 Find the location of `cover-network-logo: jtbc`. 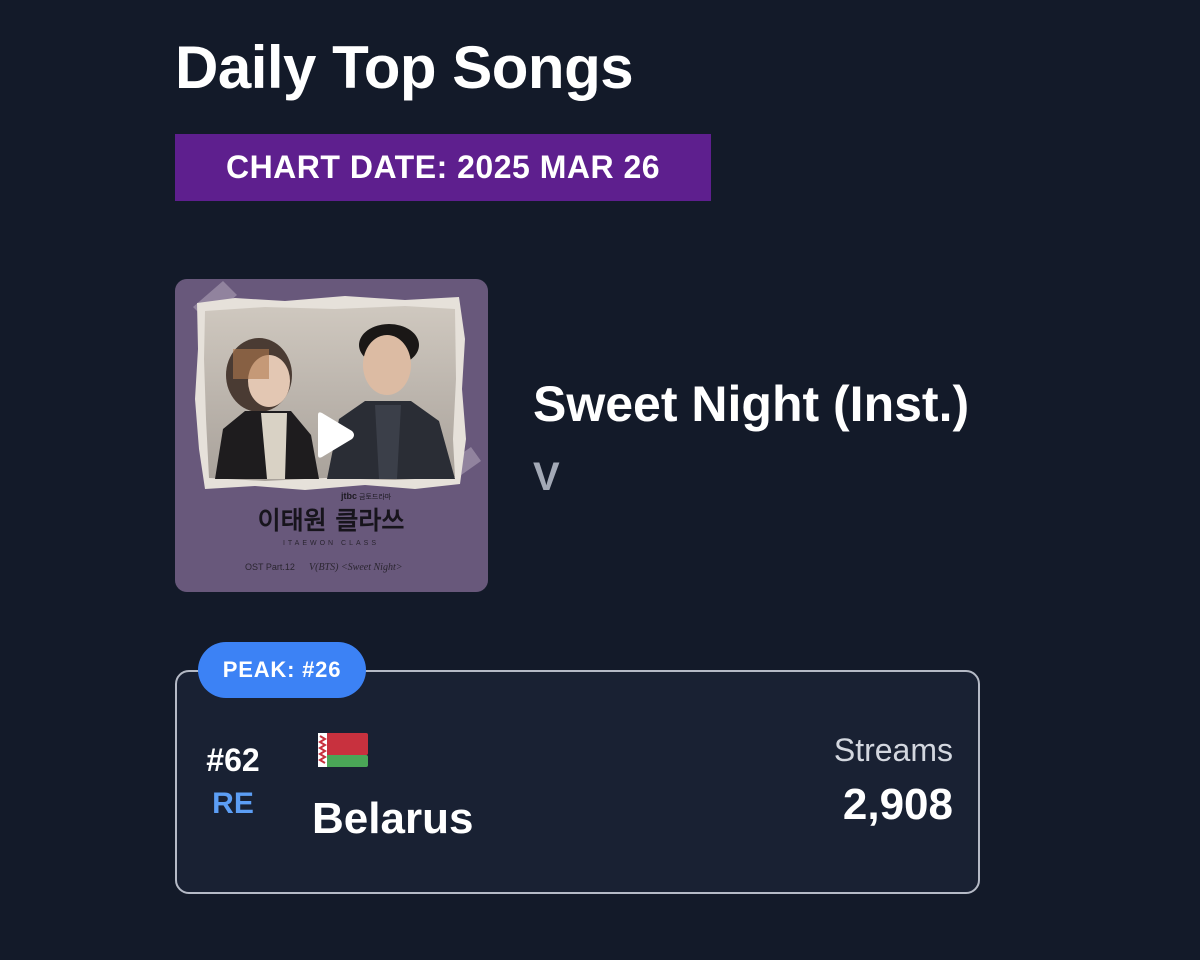

cover-network-logo: jtbc is located at coordinates (348, 496).